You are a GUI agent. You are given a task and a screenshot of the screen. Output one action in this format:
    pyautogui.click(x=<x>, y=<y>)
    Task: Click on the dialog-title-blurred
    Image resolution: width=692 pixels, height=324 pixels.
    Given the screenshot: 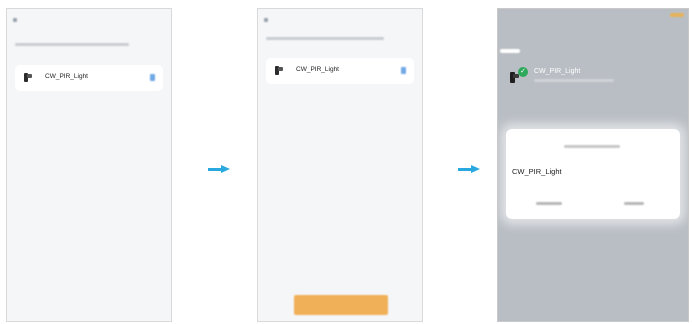 What is the action you would take?
    pyautogui.click(x=592, y=146)
    